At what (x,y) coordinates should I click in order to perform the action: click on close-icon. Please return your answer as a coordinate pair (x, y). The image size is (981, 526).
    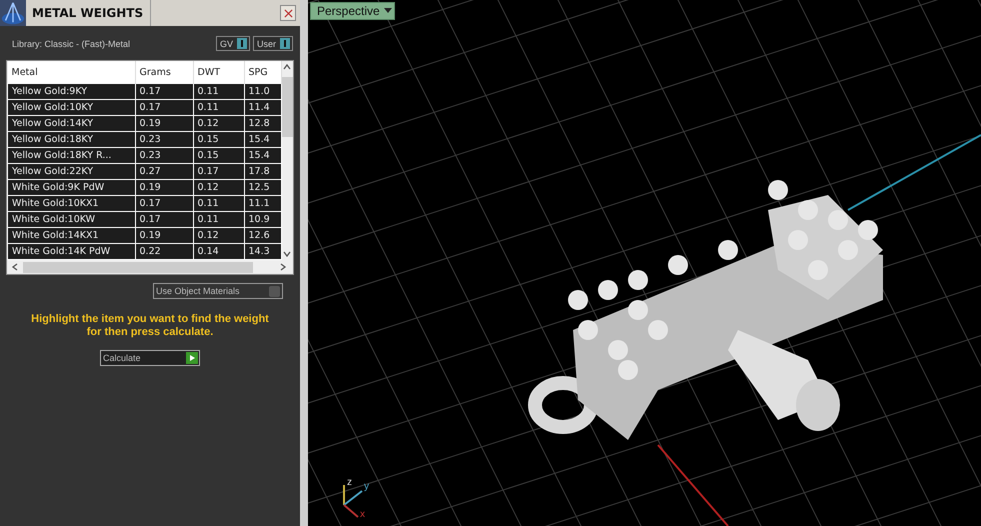
    Looking at the image, I should click on (288, 13).